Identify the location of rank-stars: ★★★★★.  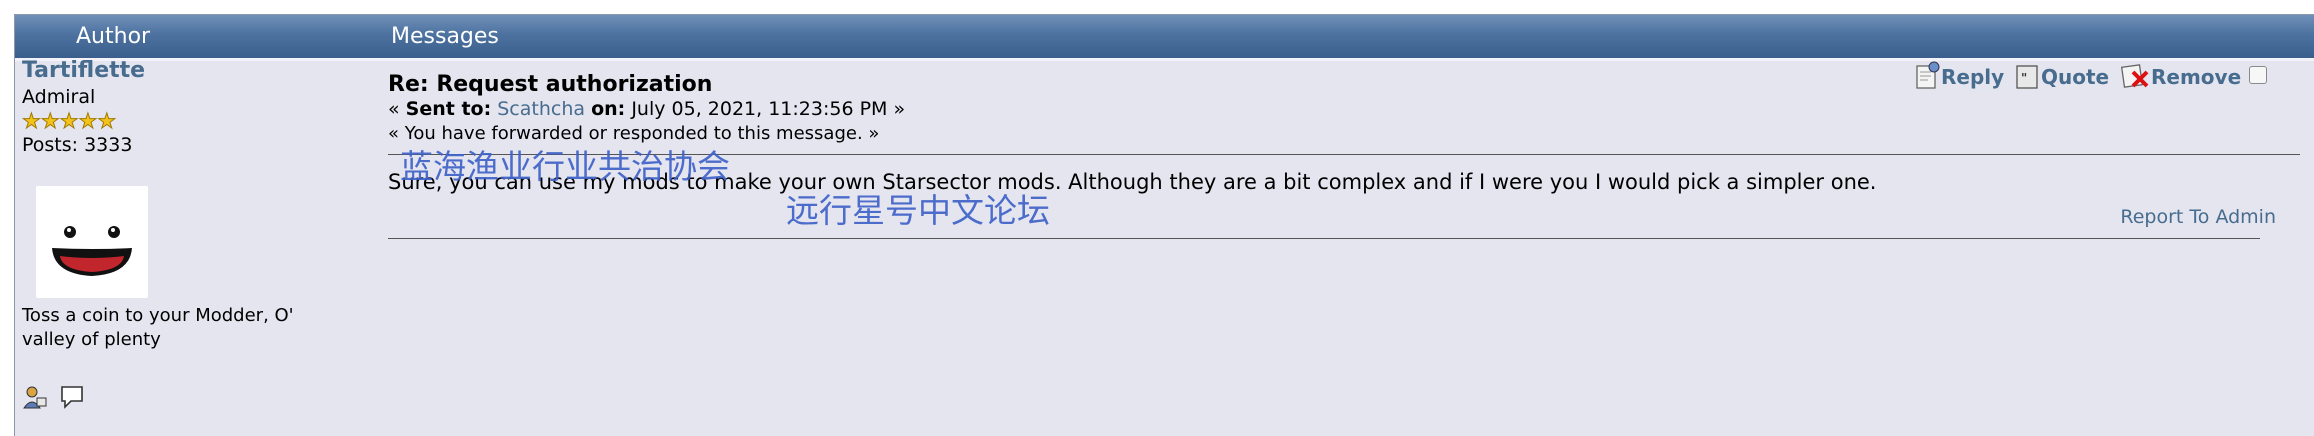
(187, 121).